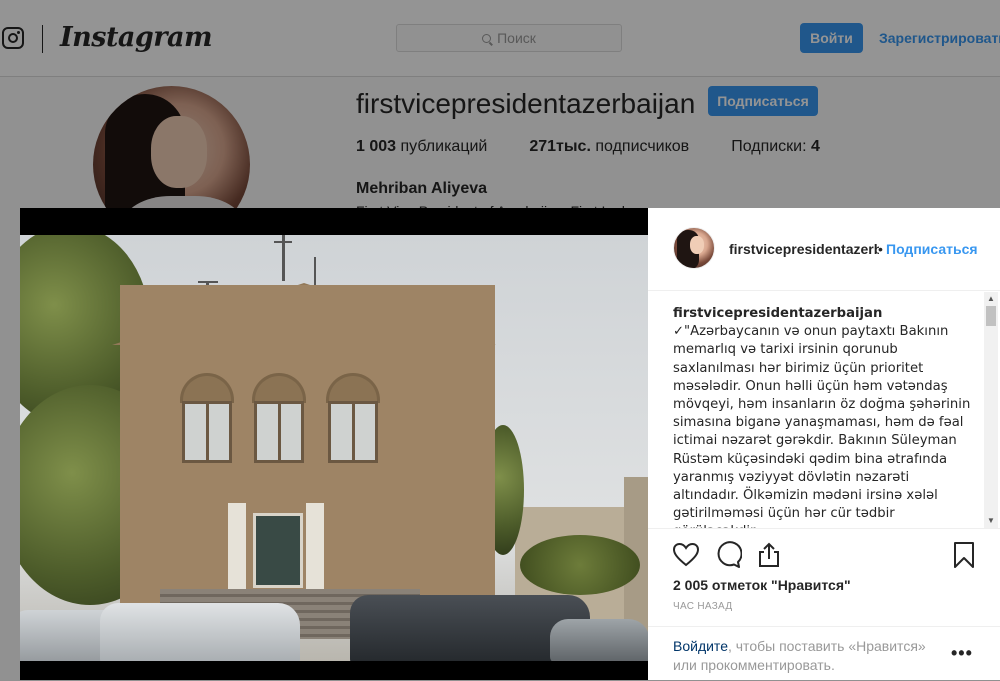 The width and height of the screenshot is (1000, 681). I want to click on avatar-face, so click(697, 245).